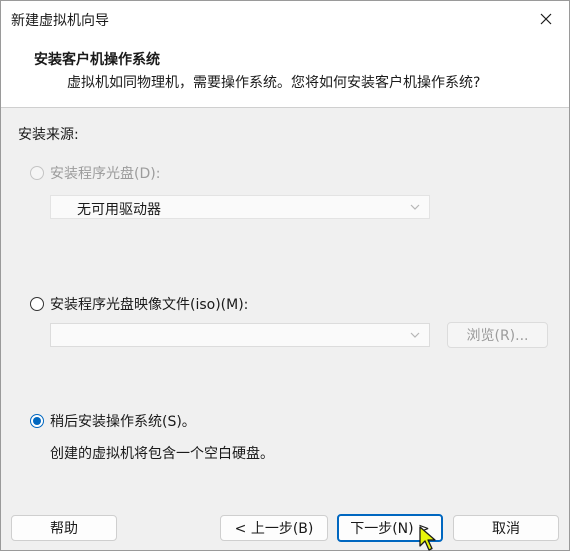 The width and height of the screenshot is (570, 552). What do you see at coordinates (37, 304) in the screenshot?
I see `iso-radio` at bounding box center [37, 304].